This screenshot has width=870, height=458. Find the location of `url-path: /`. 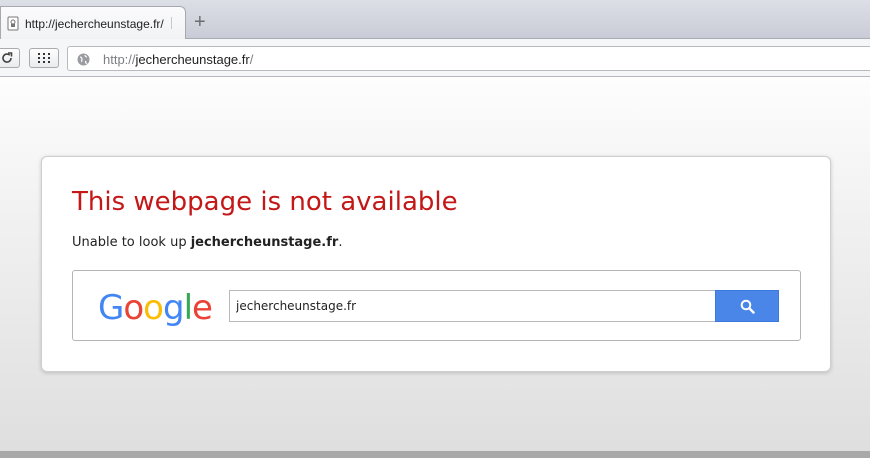

url-path: / is located at coordinates (251, 59).